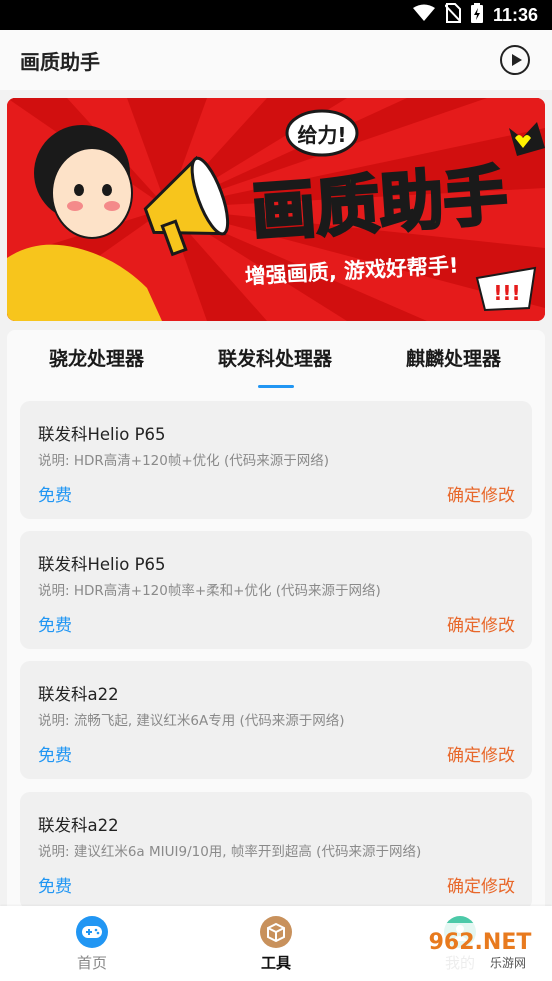 The height and width of the screenshot is (981, 552). Describe the element at coordinates (423, 15) in the screenshot. I see `wifi-icon` at that location.